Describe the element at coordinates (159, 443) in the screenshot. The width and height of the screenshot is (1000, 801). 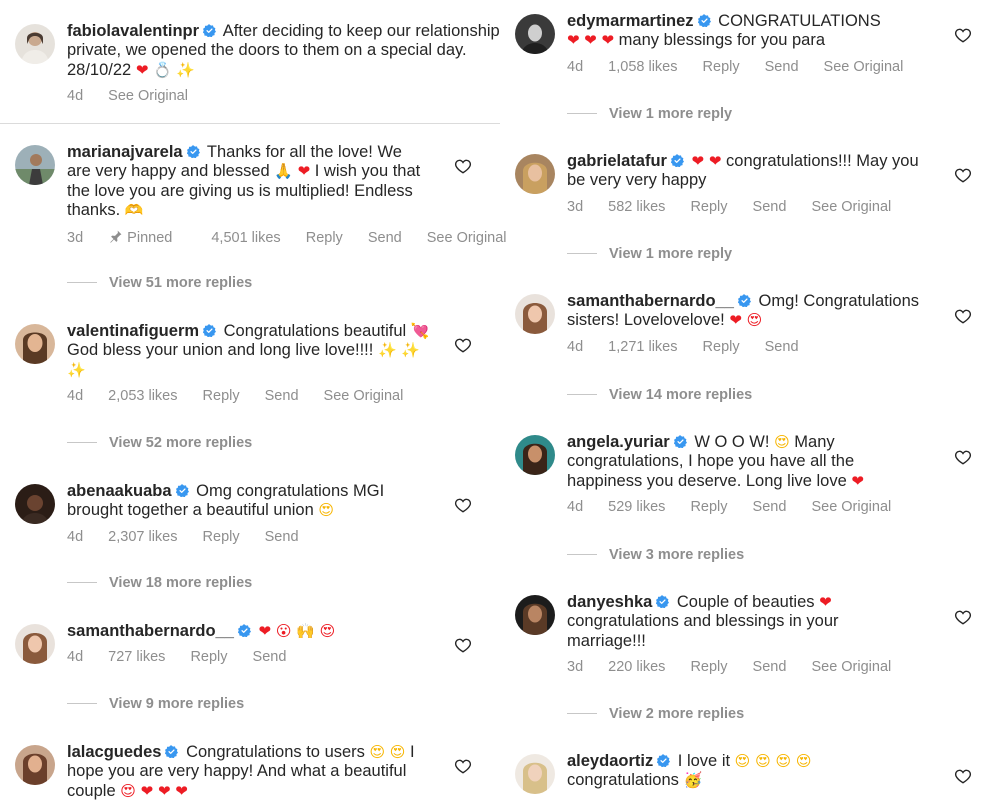
I see `view-replies-link: View 52 more replies` at that location.